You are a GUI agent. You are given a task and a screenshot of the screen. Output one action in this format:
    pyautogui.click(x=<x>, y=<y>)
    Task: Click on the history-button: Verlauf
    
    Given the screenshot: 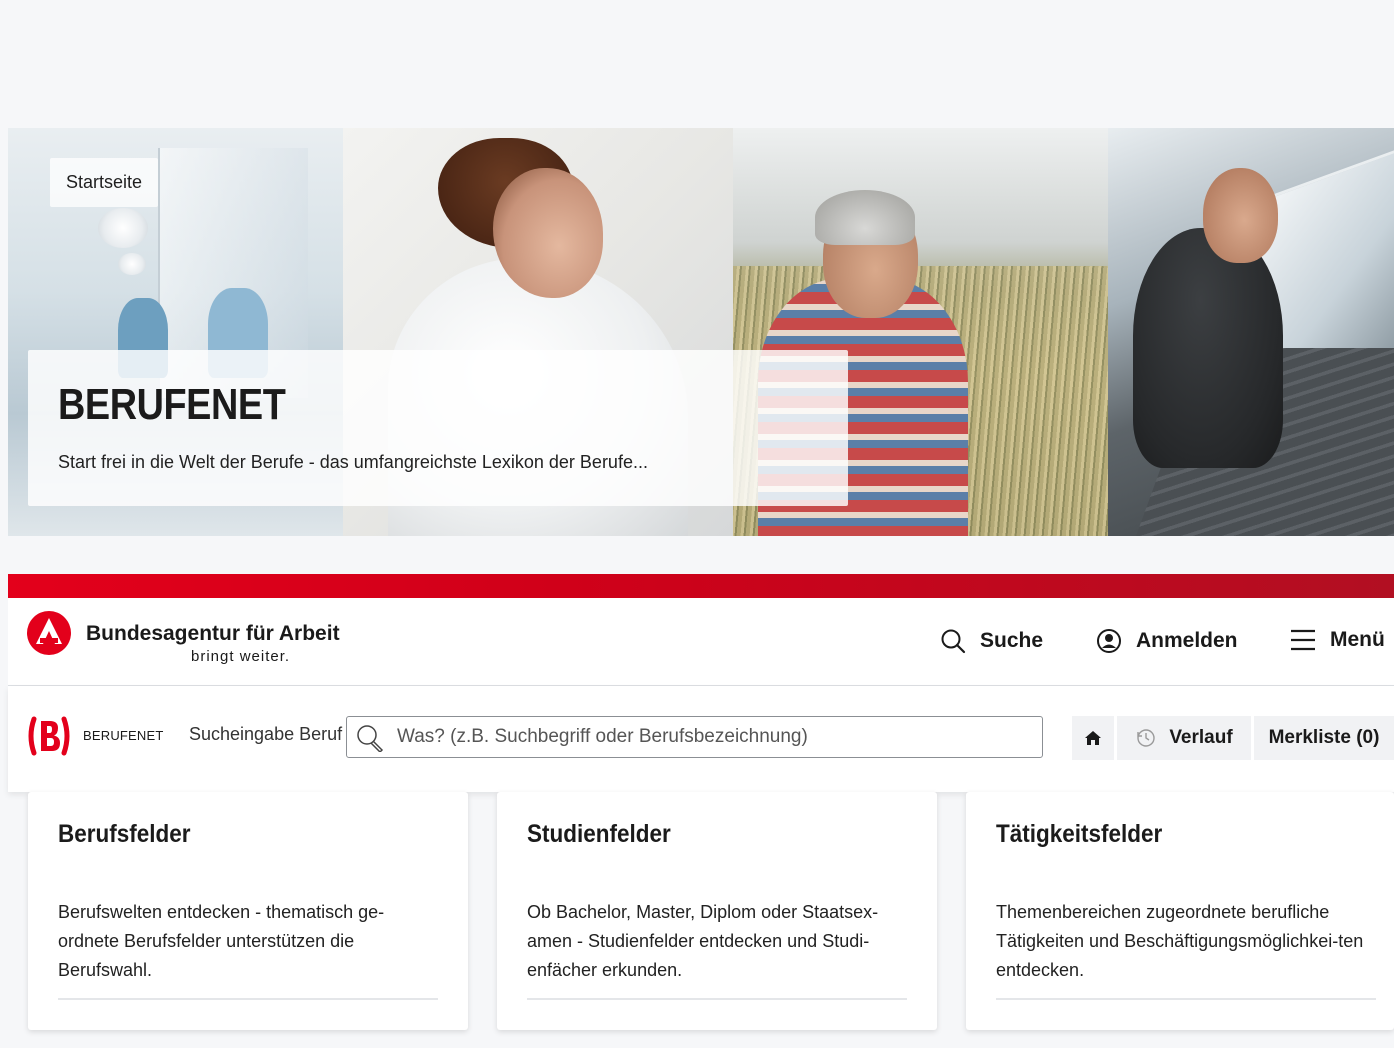 What is the action you would take?
    pyautogui.click(x=1184, y=738)
    